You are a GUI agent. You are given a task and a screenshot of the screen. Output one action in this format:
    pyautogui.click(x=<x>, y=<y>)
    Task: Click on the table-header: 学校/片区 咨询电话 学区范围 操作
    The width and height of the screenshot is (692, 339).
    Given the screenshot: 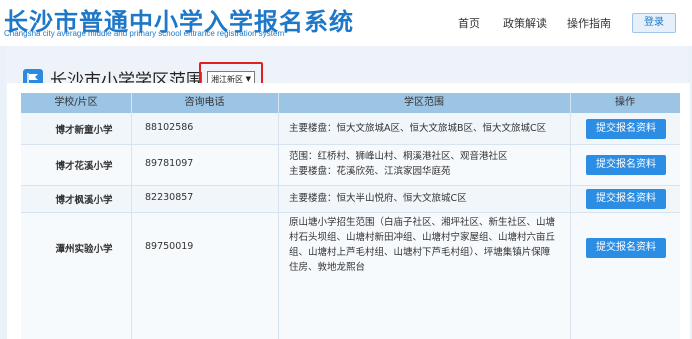 What is the action you would take?
    pyautogui.click(x=350, y=103)
    